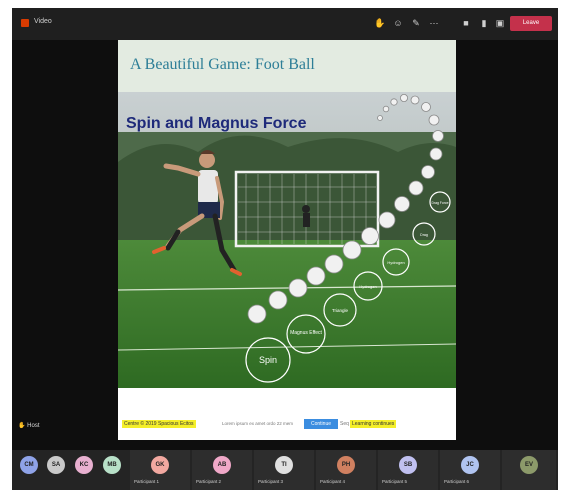 The height and width of the screenshot is (494, 568). Describe the element at coordinates (43, 21) in the screenshot. I see `window-title: Video` at that location.